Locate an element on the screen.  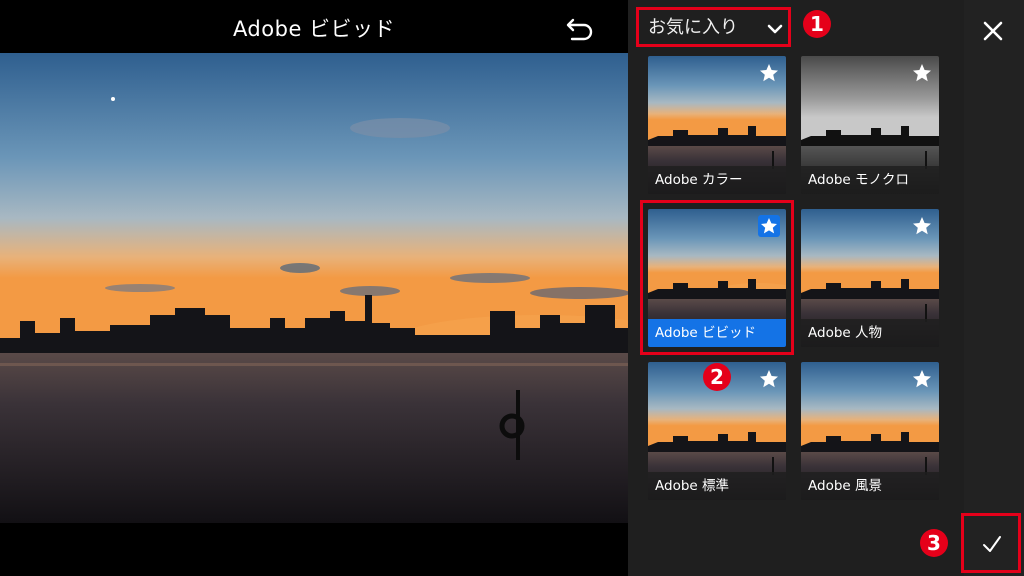
preset-label: Adobe 人物 is located at coordinates (870, 333).